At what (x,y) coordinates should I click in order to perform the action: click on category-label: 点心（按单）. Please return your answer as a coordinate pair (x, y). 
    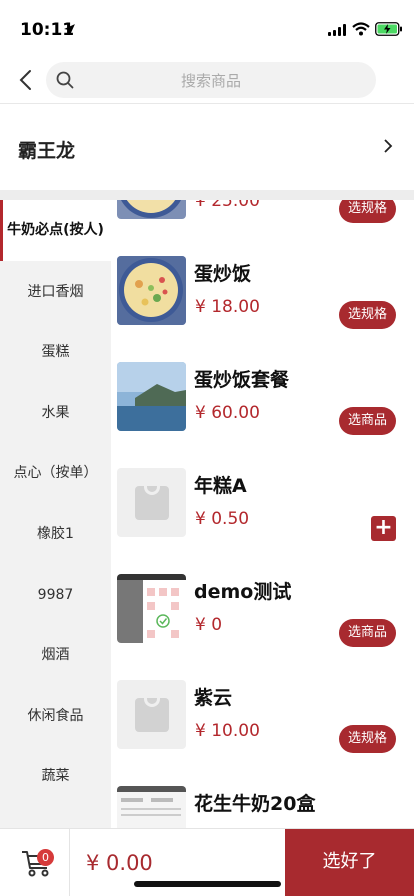
    Looking at the image, I should click on (55, 473).